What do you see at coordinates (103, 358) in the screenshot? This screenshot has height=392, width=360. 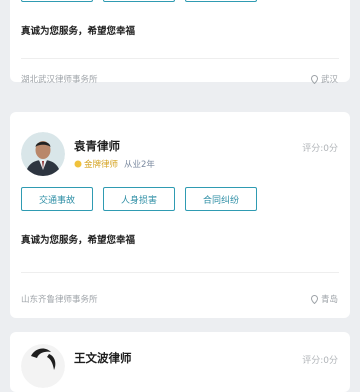 I see `lawyer-name: 王文波律师` at bounding box center [103, 358].